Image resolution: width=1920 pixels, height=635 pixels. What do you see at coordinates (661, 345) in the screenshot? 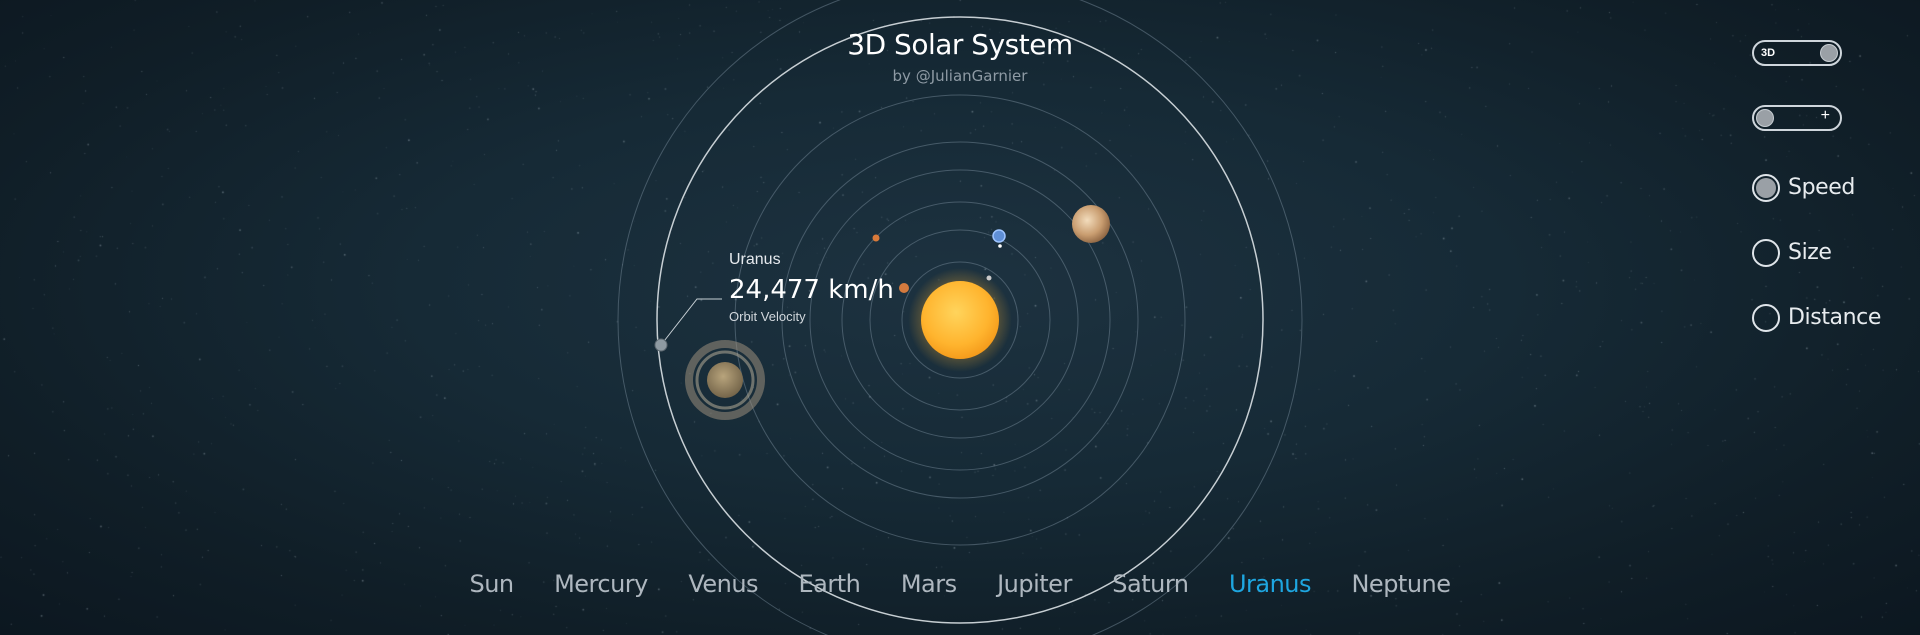
I see `planet-uranus` at bounding box center [661, 345].